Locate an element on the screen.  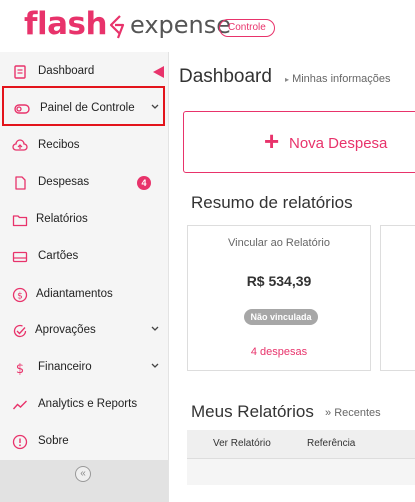
sidebar-item-analytics: Analytics e Reports is located at coordinates (84, 404).